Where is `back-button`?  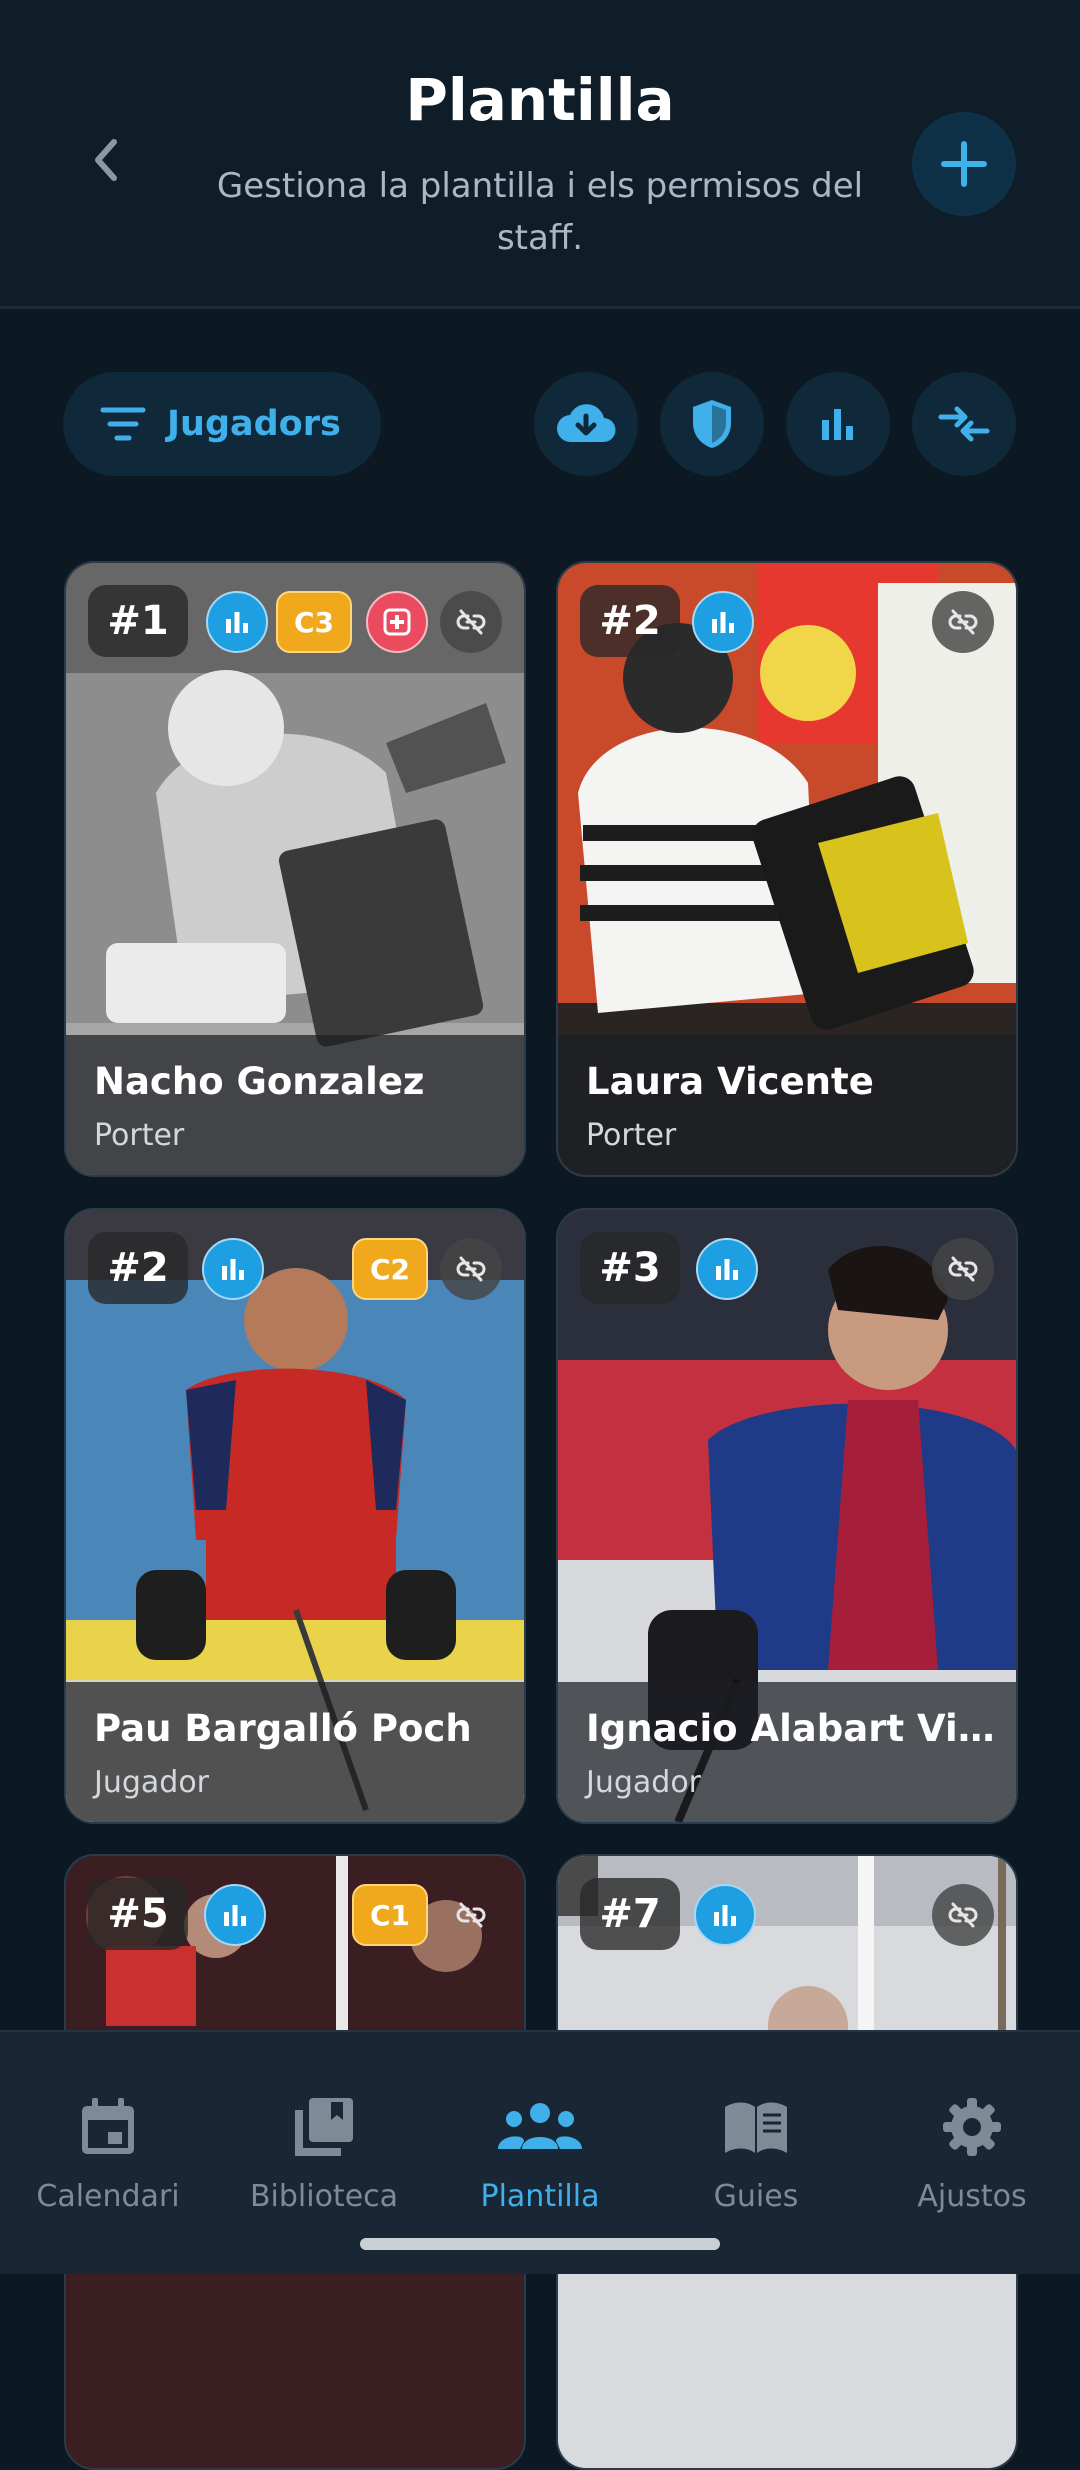 back-button is located at coordinates (105, 160).